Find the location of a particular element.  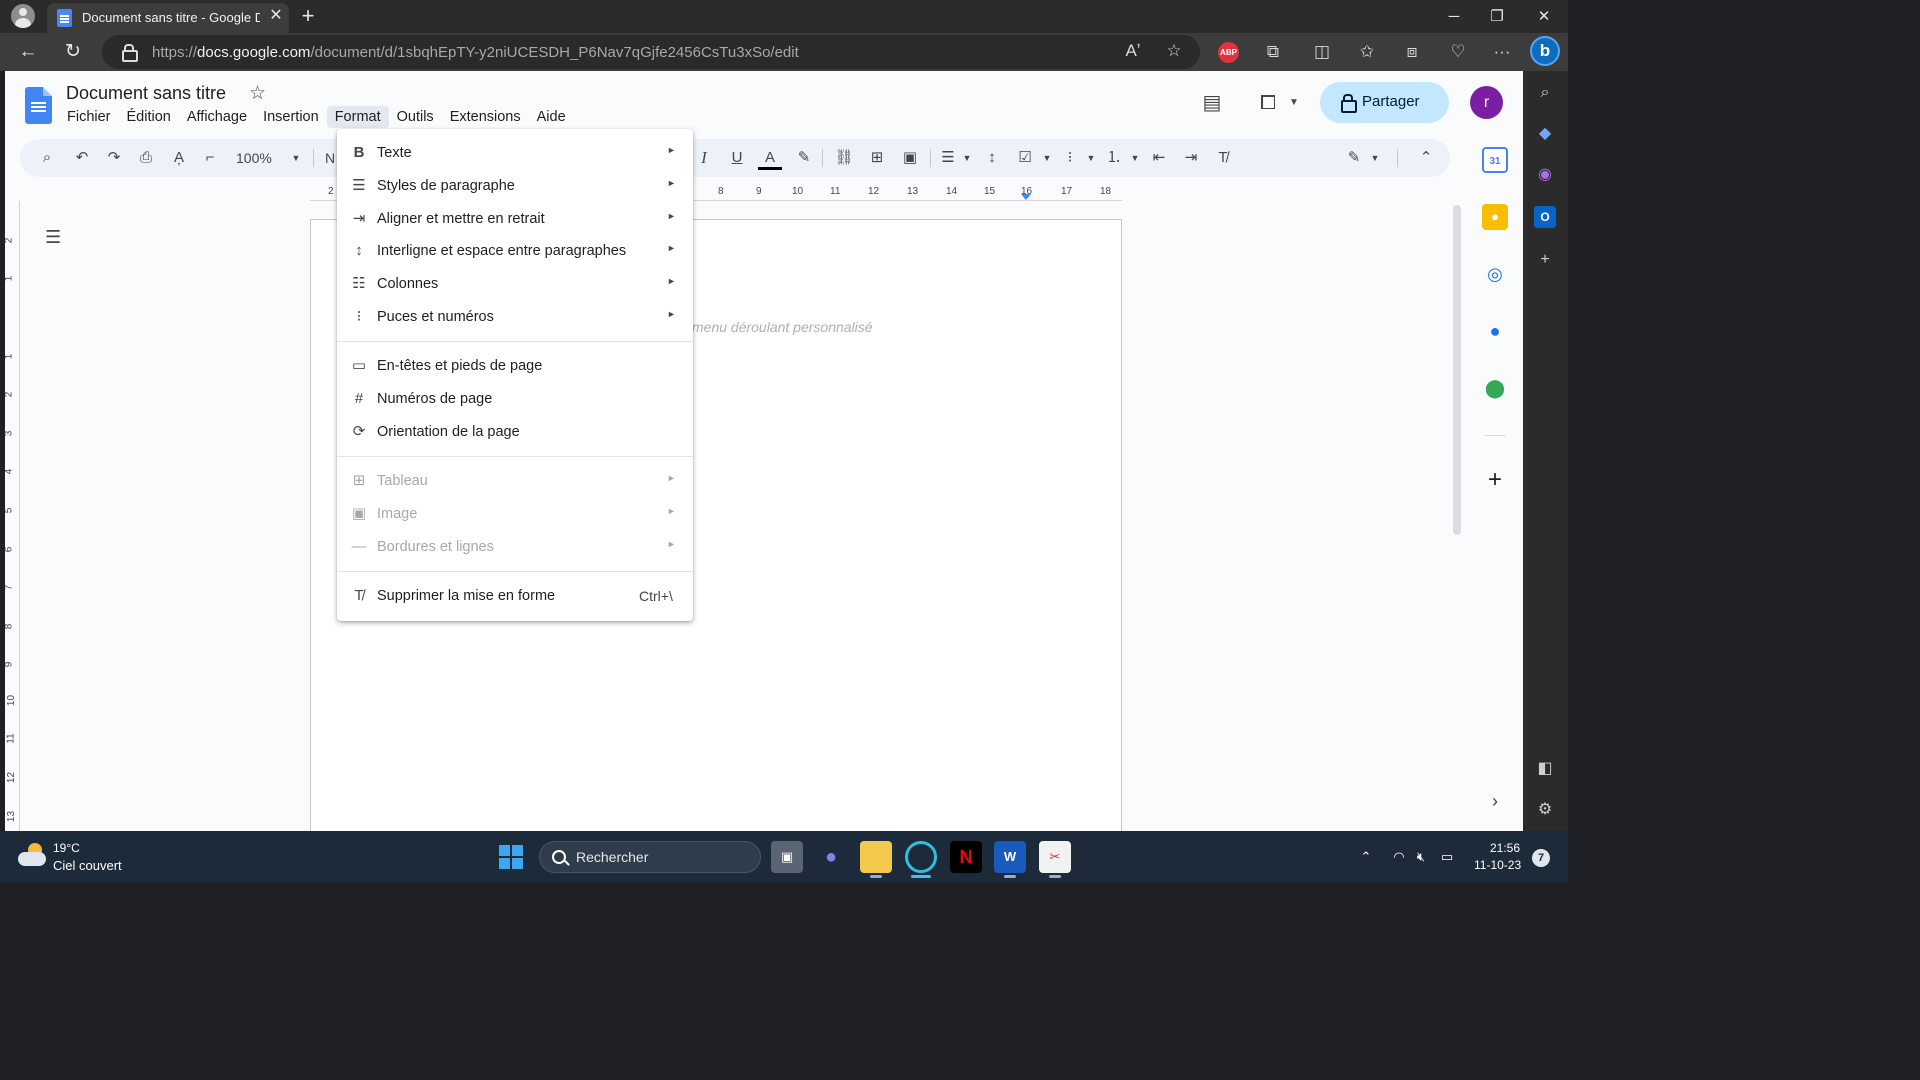

increase-indent-icon: ⇥ is located at coordinates (1191, 158).